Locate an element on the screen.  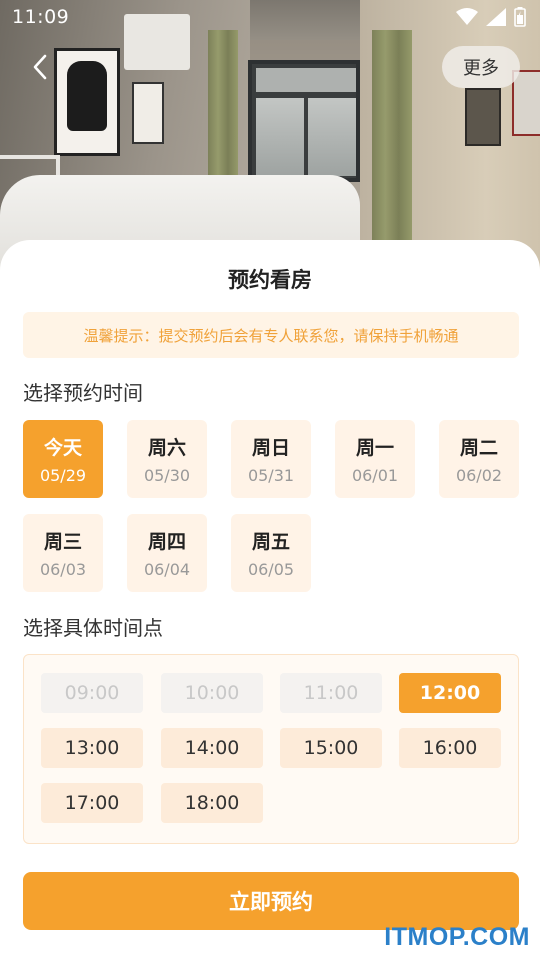
small-poster is located at coordinates (148, 113).